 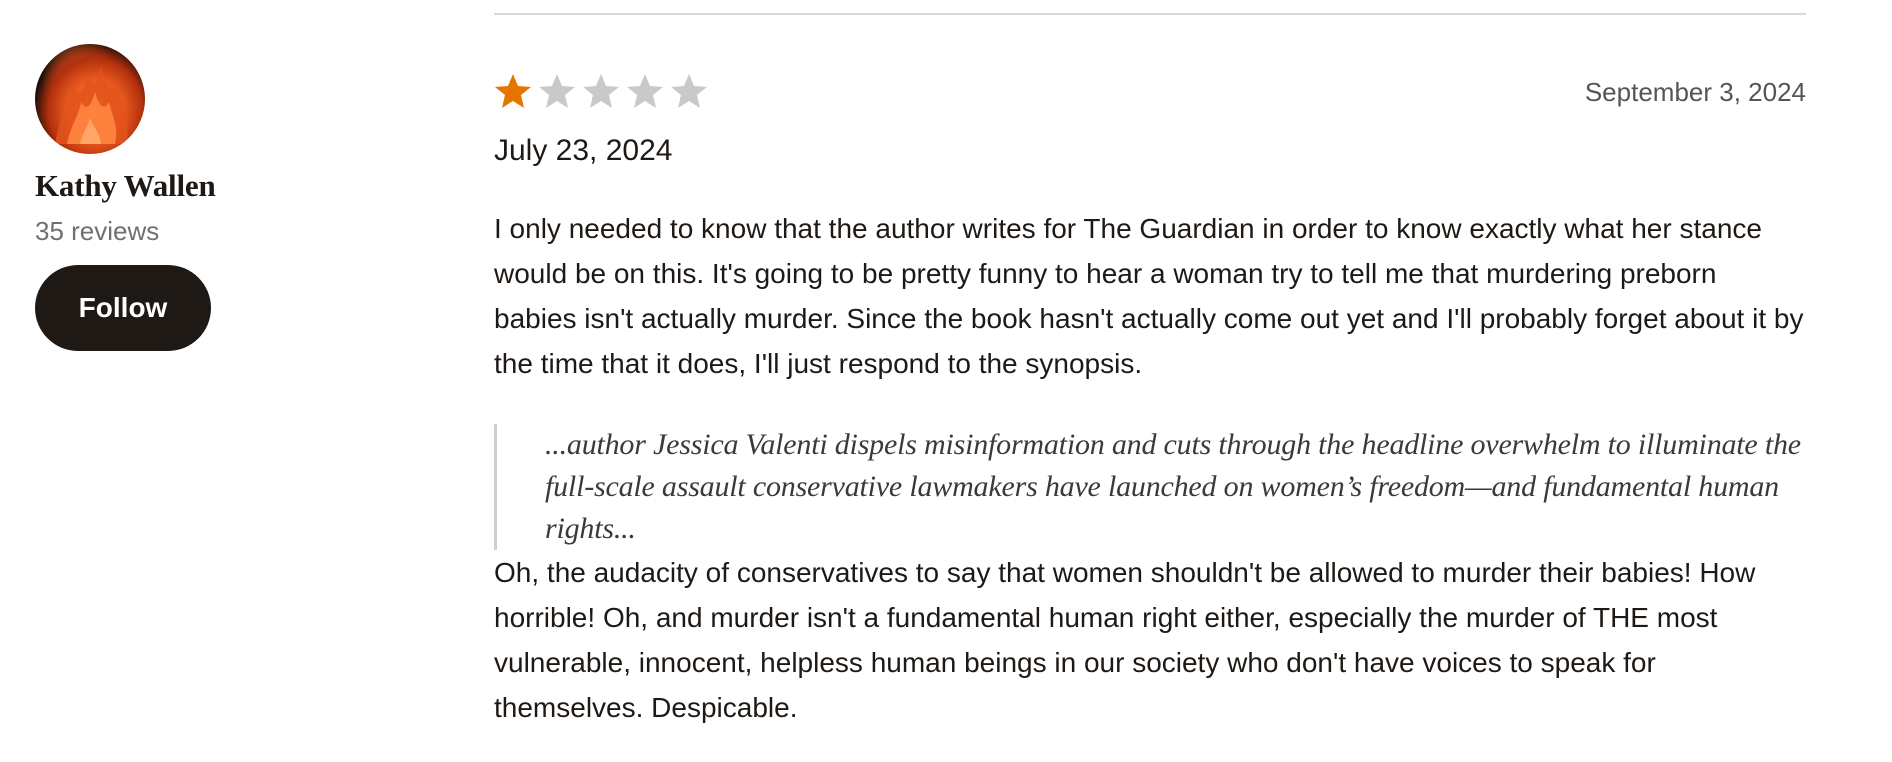 I want to click on review-date: September 3, 2024, so click(x=1695, y=92).